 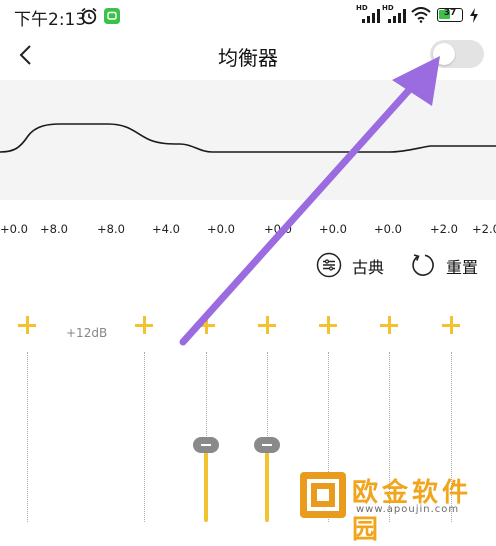 I want to click on watermark: 欧金软件园 www.apoujin.com, so click(x=398, y=506).